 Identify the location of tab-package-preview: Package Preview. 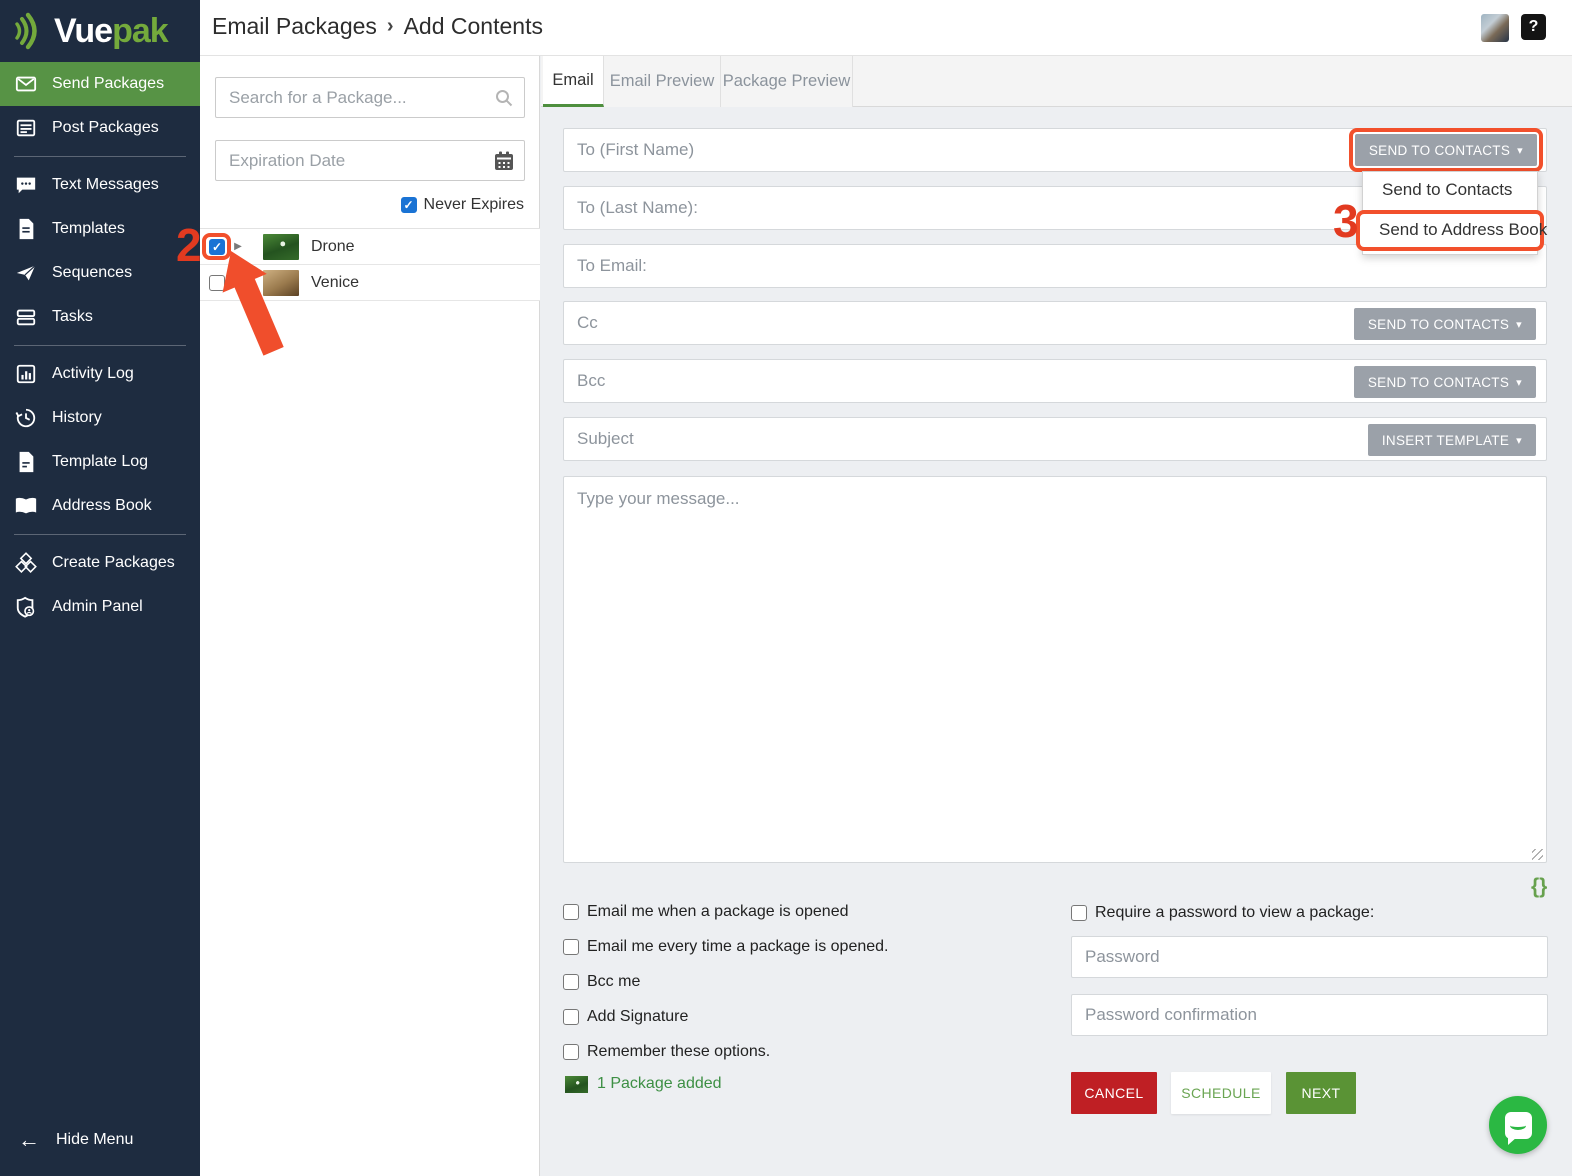
(787, 81).